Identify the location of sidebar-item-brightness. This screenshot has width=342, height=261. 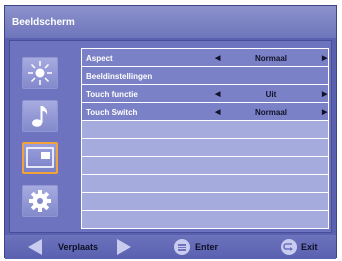
(40, 73).